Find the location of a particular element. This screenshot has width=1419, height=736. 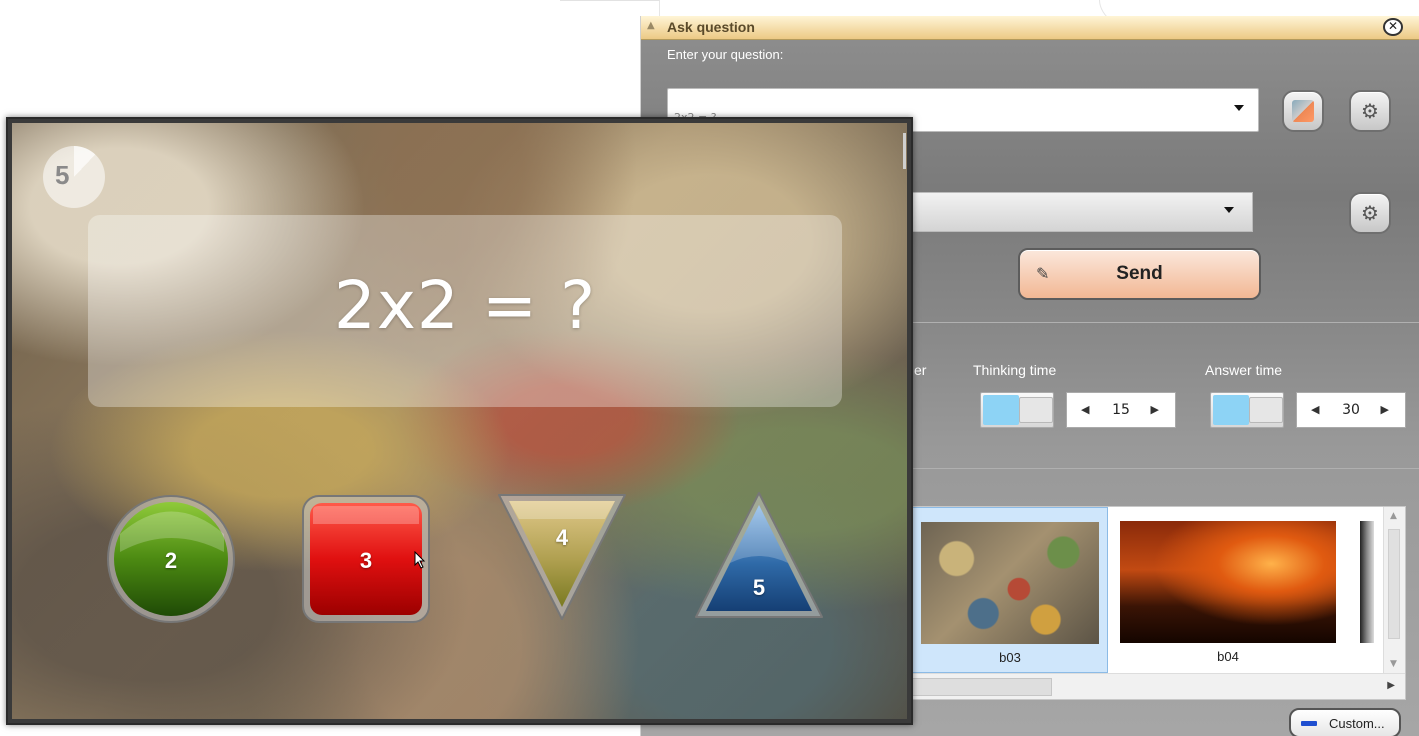

question-prompt-label: Enter your question: is located at coordinates (725, 54).